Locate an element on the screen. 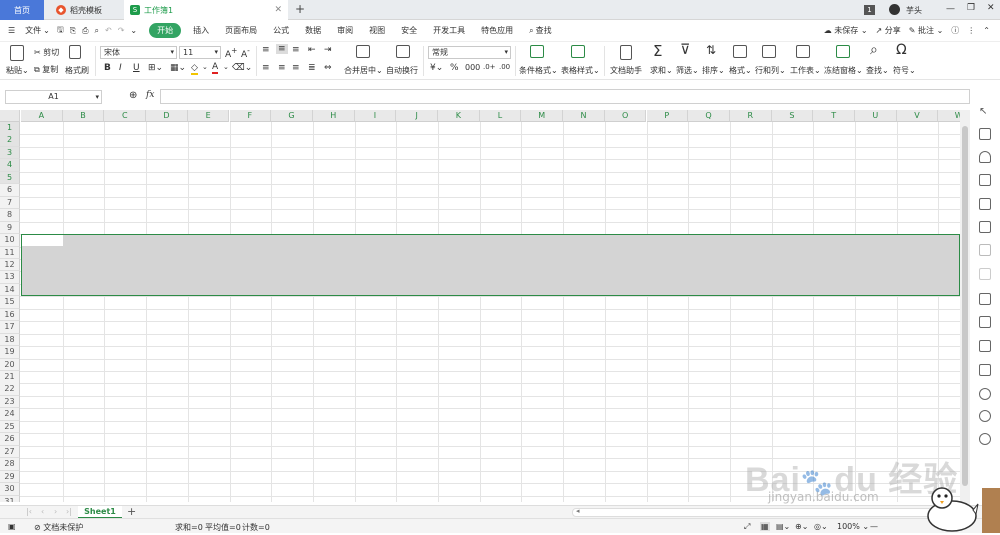  page-break-icon: ▤⌄ is located at coordinates (783, 526).